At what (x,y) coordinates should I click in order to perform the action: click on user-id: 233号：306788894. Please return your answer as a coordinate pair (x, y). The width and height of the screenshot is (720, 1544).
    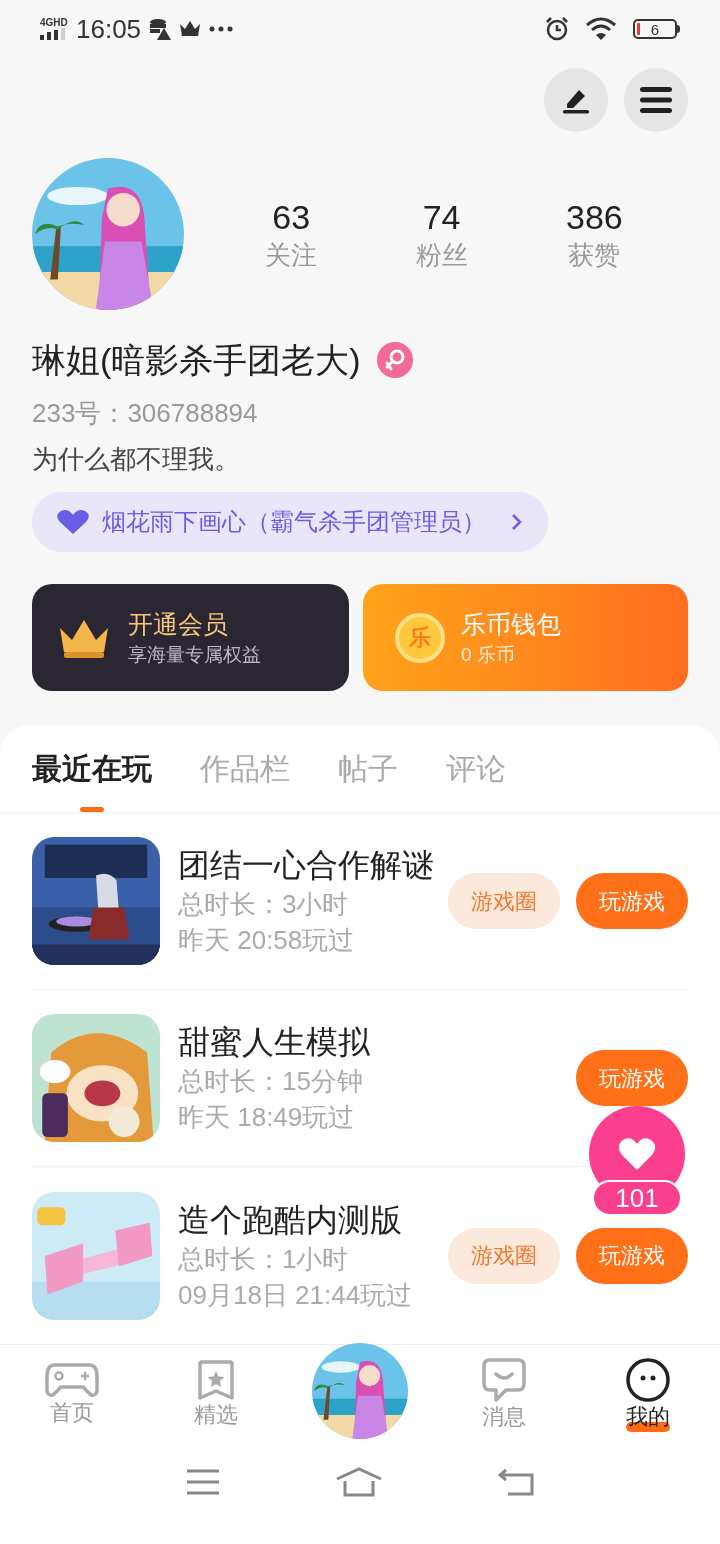
    Looking at the image, I should click on (145, 411).